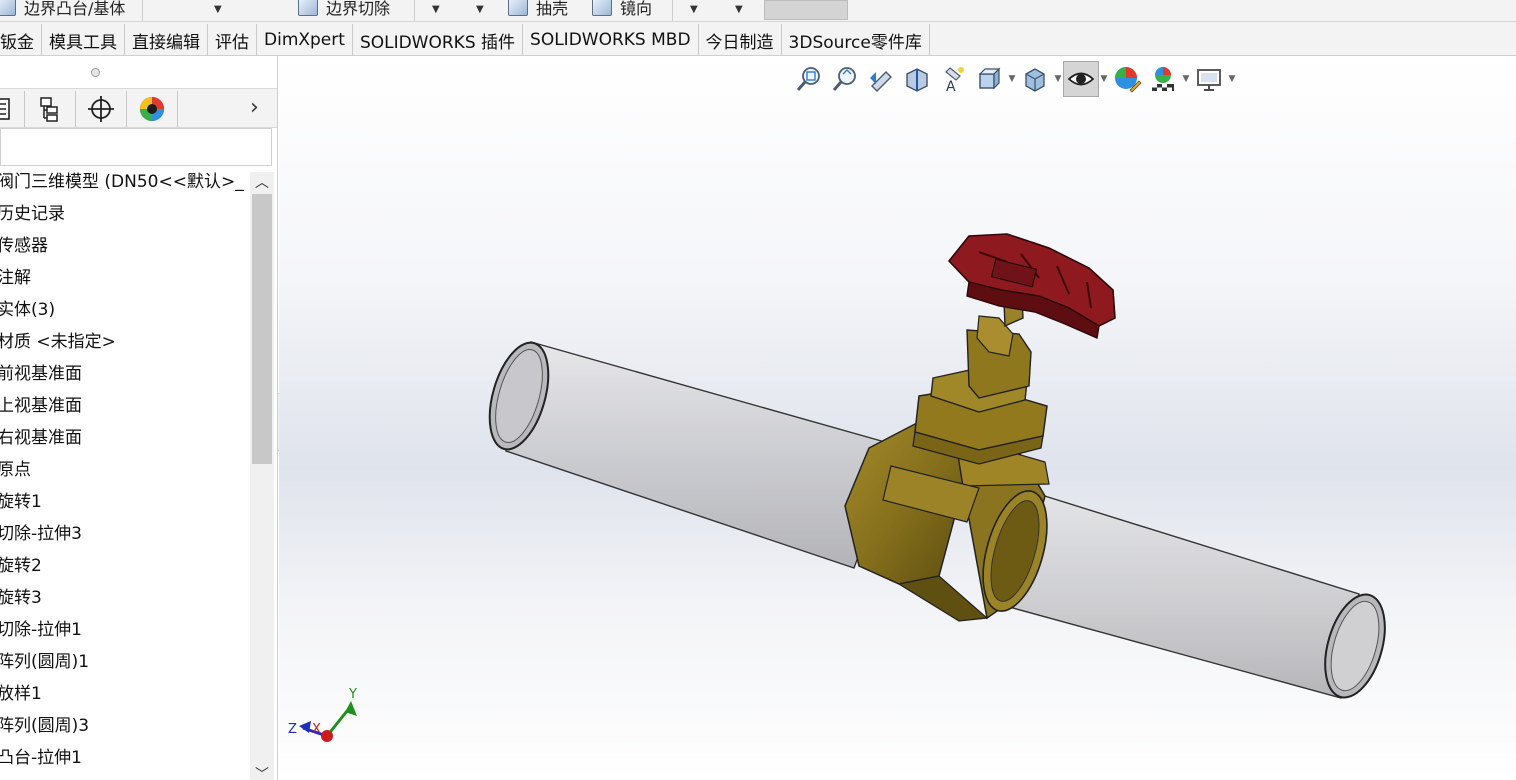 The image size is (1516, 780). Describe the element at coordinates (125, 246) in the screenshot. I see `tree-item: 传感器` at that location.